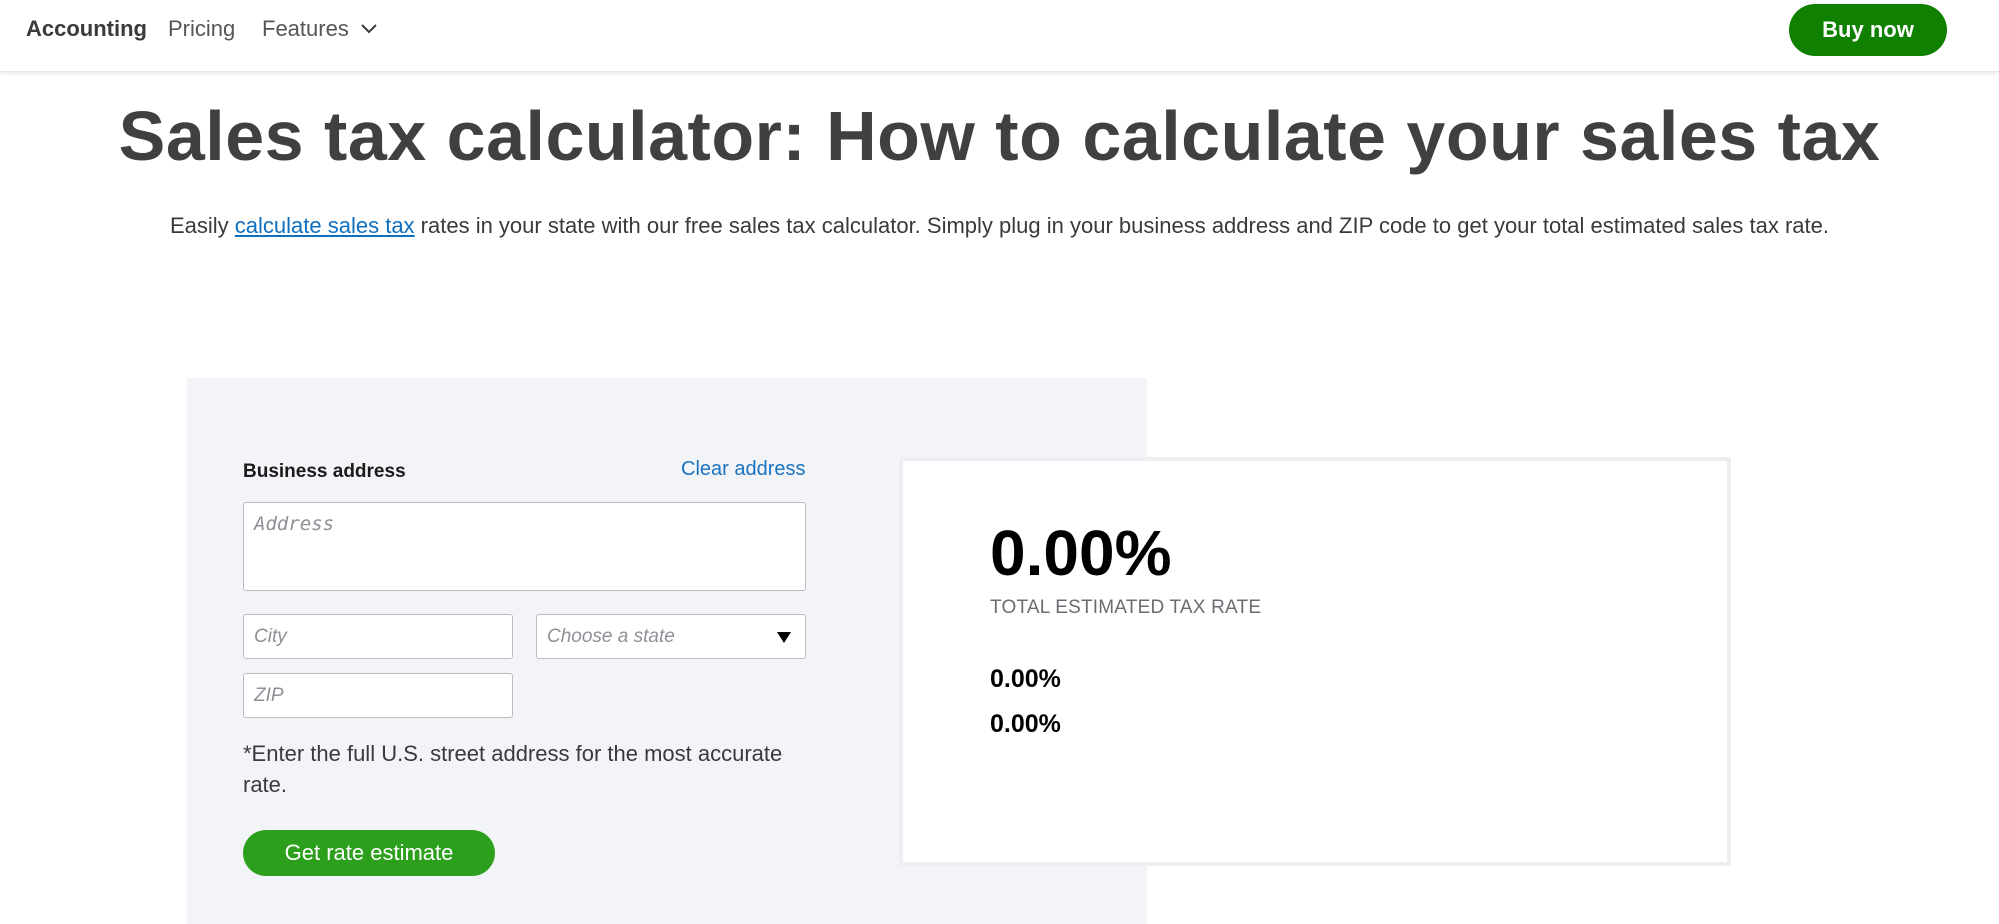  Describe the element at coordinates (378, 636) in the screenshot. I see `city-input` at that location.